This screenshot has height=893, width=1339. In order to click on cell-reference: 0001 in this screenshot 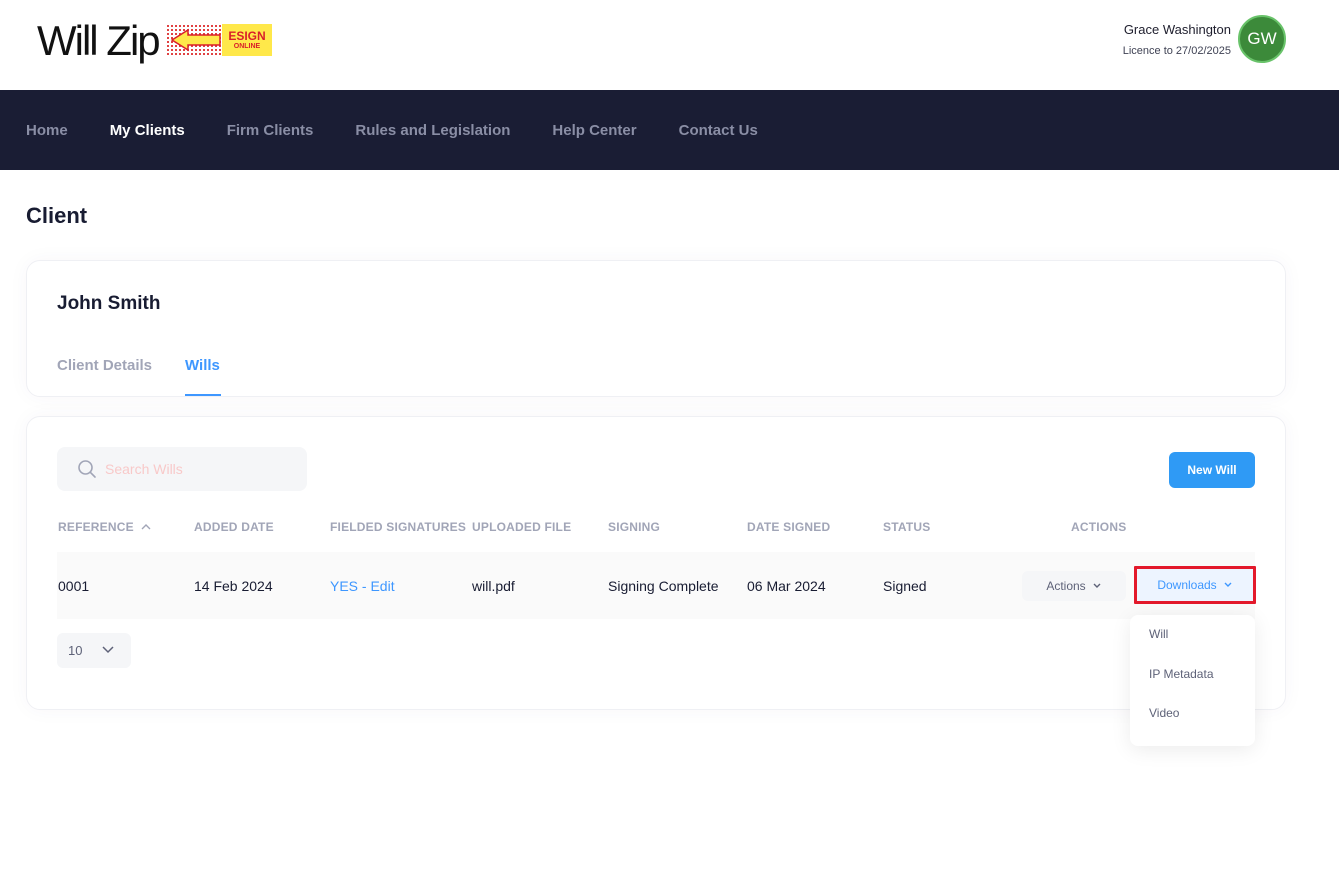, I will do `click(74, 586)`.